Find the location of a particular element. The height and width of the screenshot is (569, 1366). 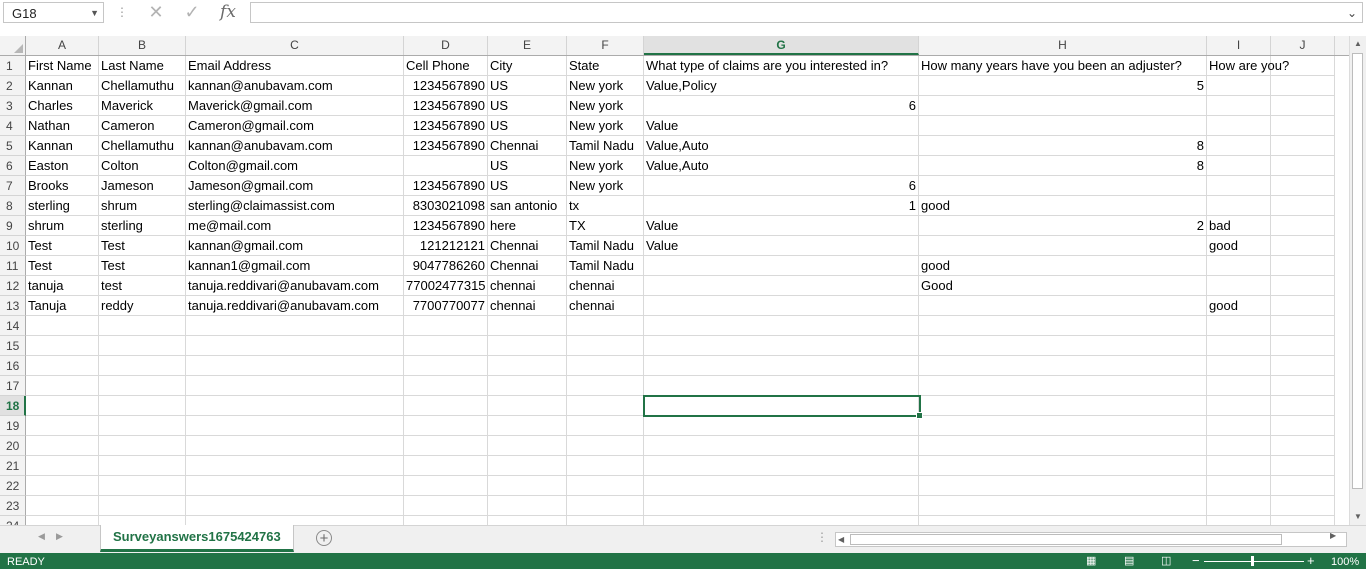

cell-g3: 6 is located at coordinates (781, 106).